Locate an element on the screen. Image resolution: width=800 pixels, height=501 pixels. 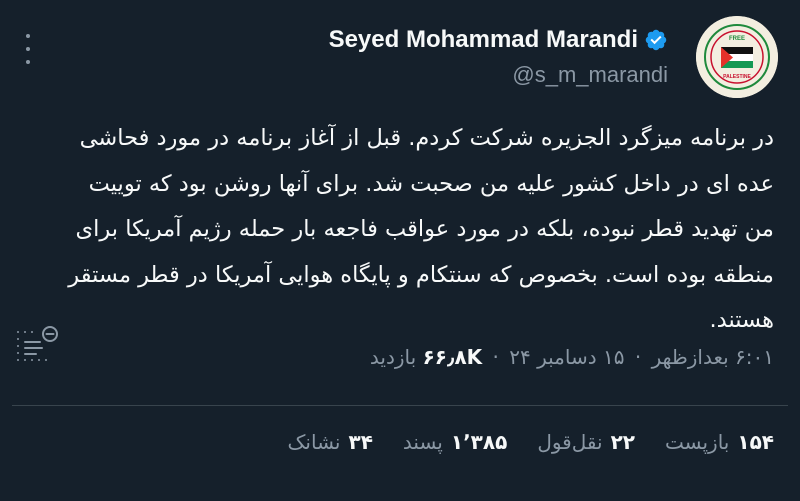
avatar-caption-top: FREE is located at coordinates (737, 39).